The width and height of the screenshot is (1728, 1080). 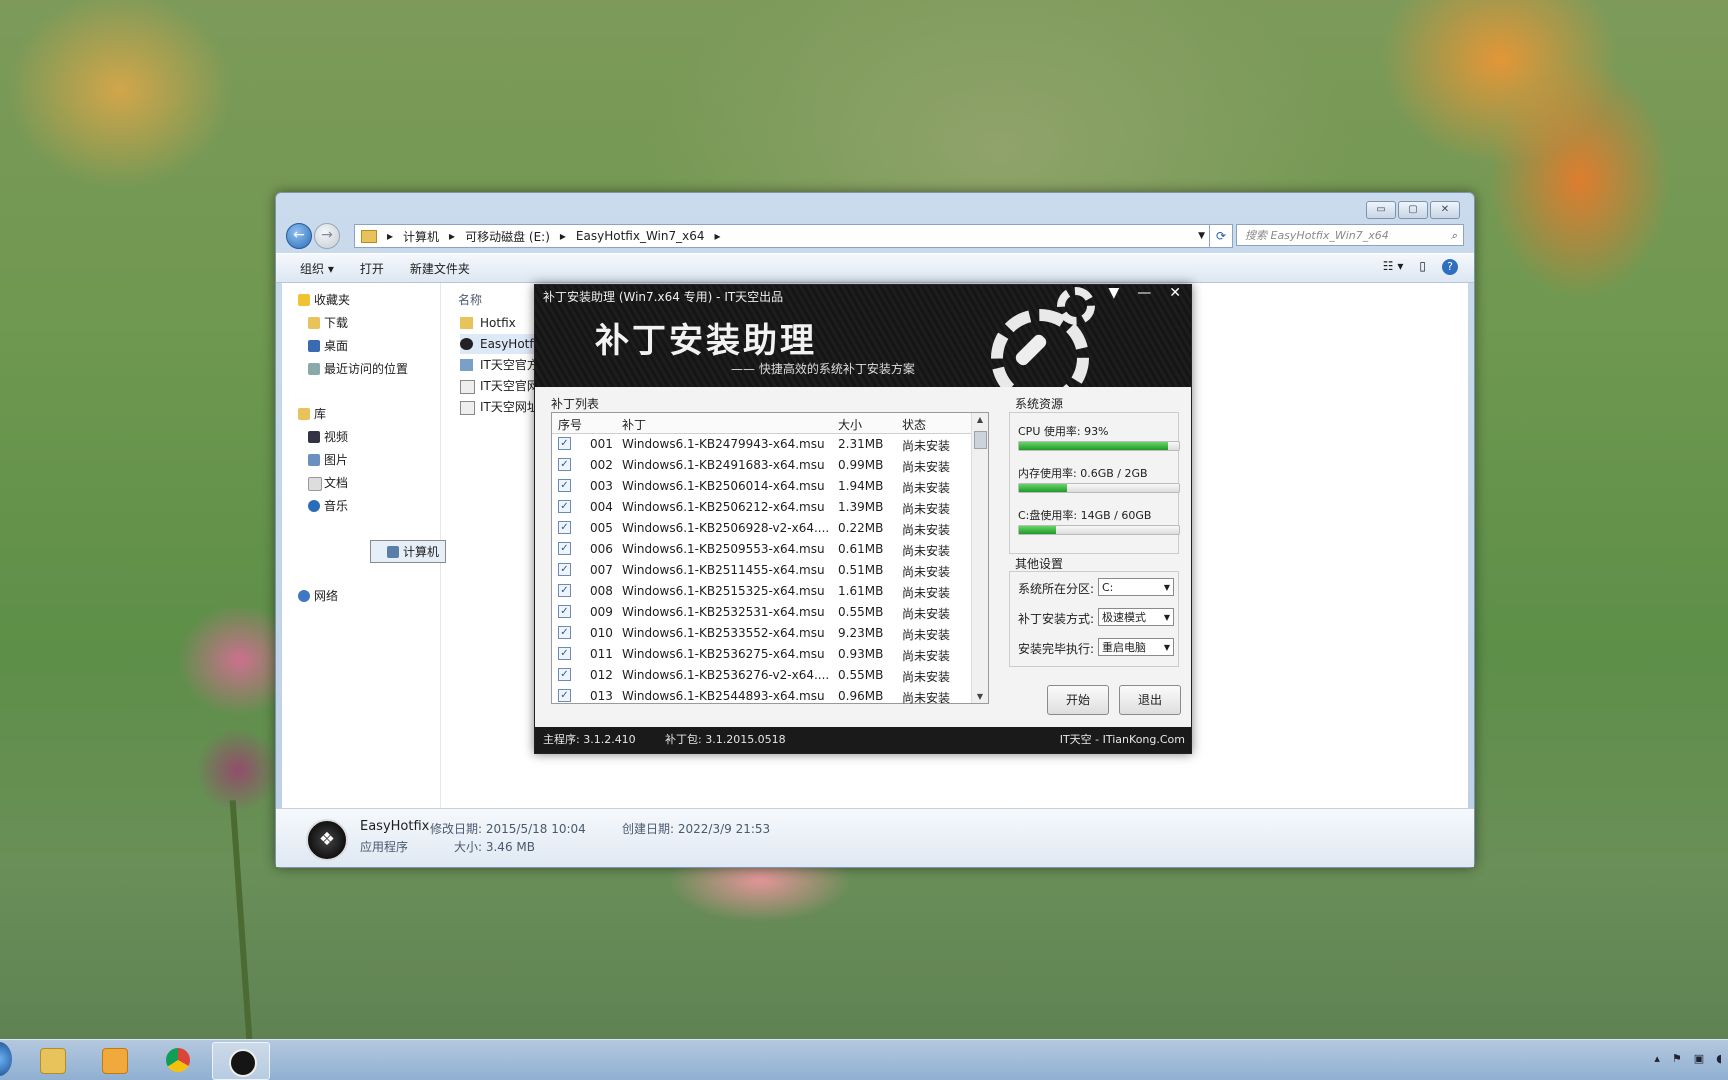 What do you see at coordinates (1056, 619) in the screenshot?
I see `setting-install-mode-label: 补丁安装方式:` at bounding box center [1056, 619].